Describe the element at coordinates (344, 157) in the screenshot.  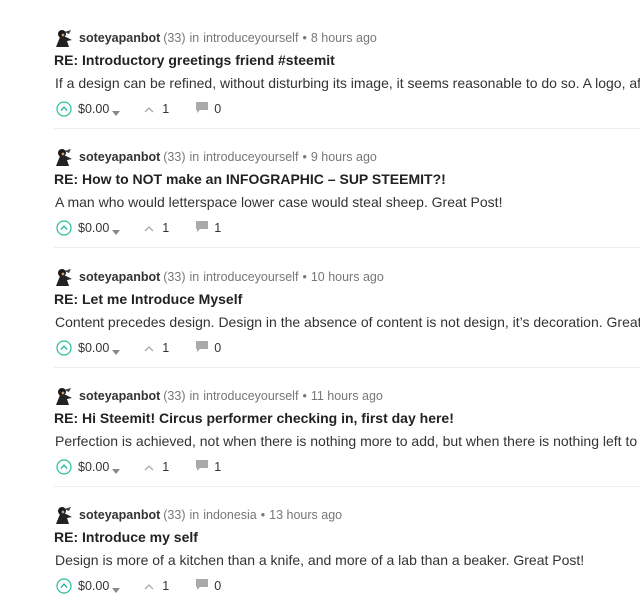
I see `timestamp-link: 9 hours ago` at that location.